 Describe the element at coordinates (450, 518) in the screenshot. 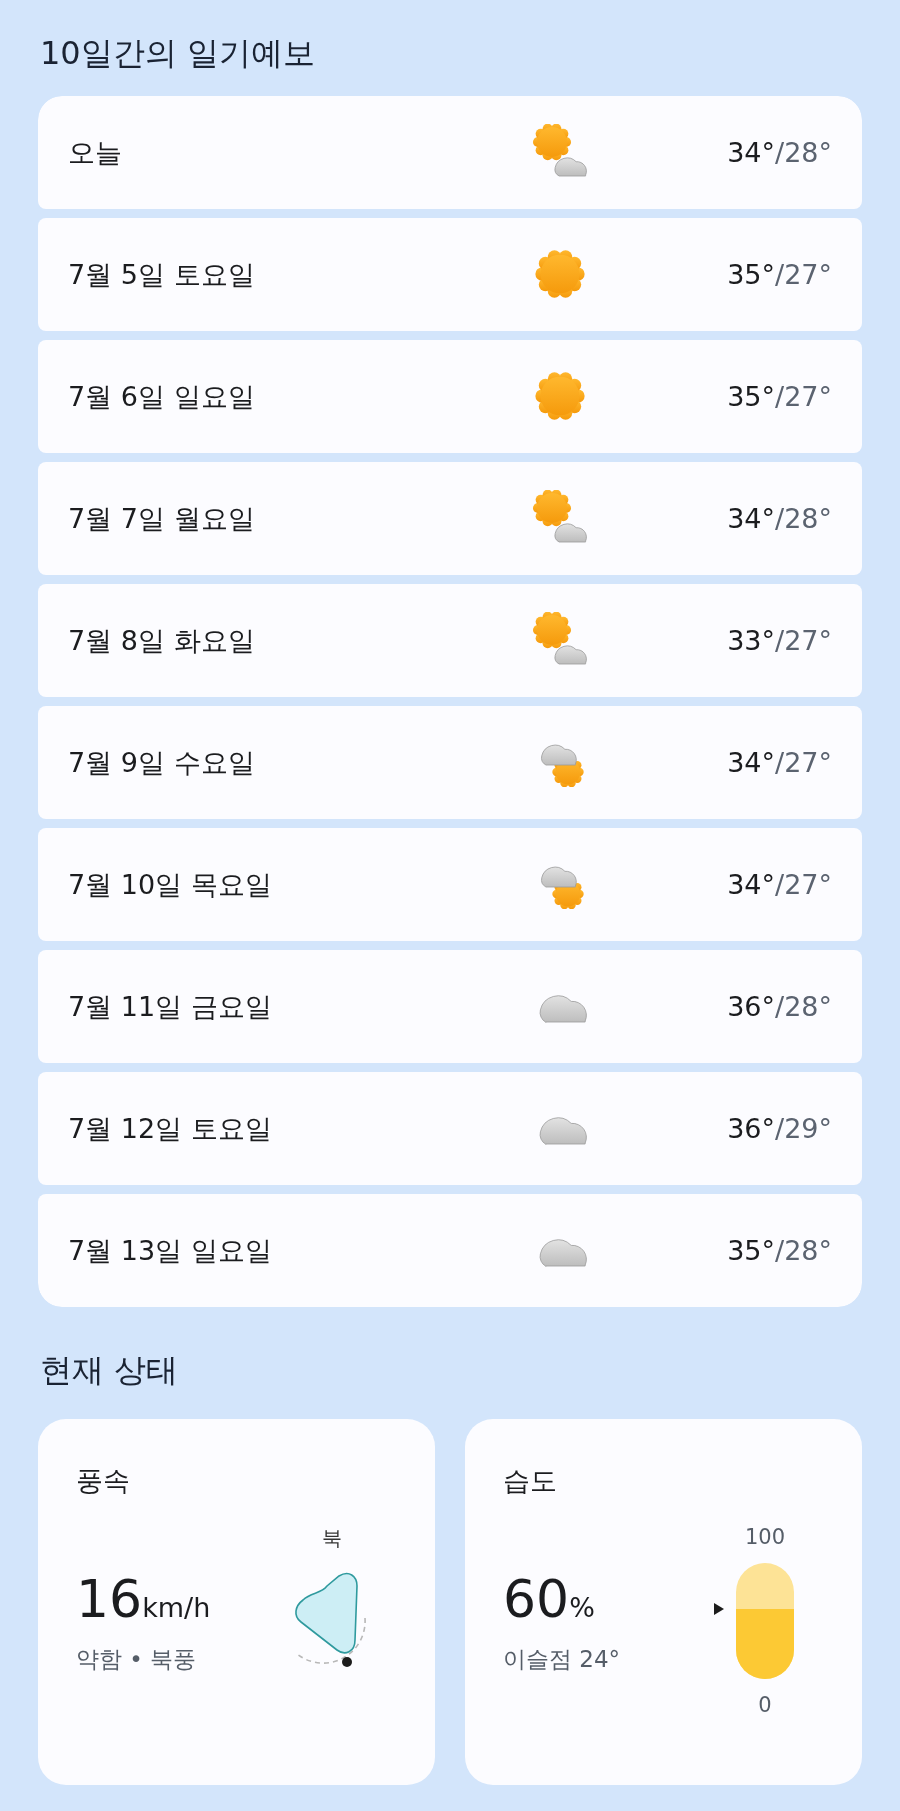

I see `forecast-row: 7월 7일 월요일 34°/28°` at that location.